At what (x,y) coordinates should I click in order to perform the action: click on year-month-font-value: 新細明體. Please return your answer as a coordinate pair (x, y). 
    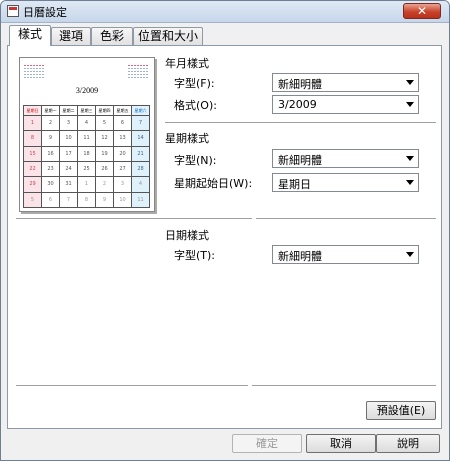
    Looking at the image, I should click on (300, 84).